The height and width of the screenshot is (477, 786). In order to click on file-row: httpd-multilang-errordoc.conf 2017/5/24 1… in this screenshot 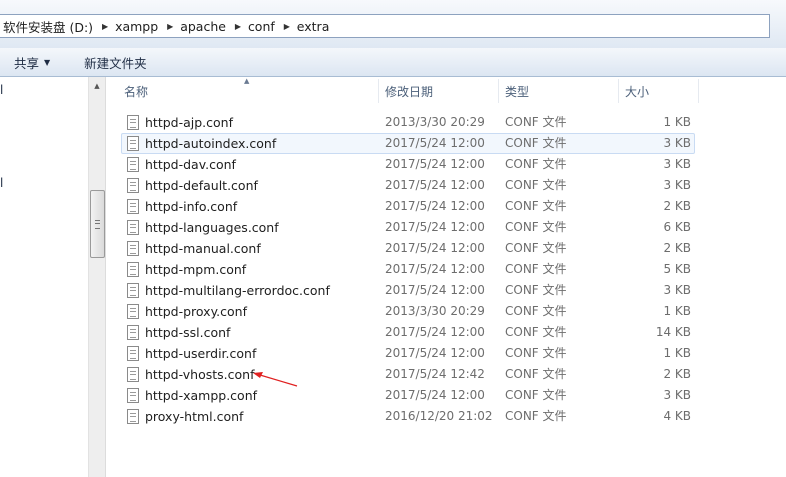, I will do `click(408, 290)`.